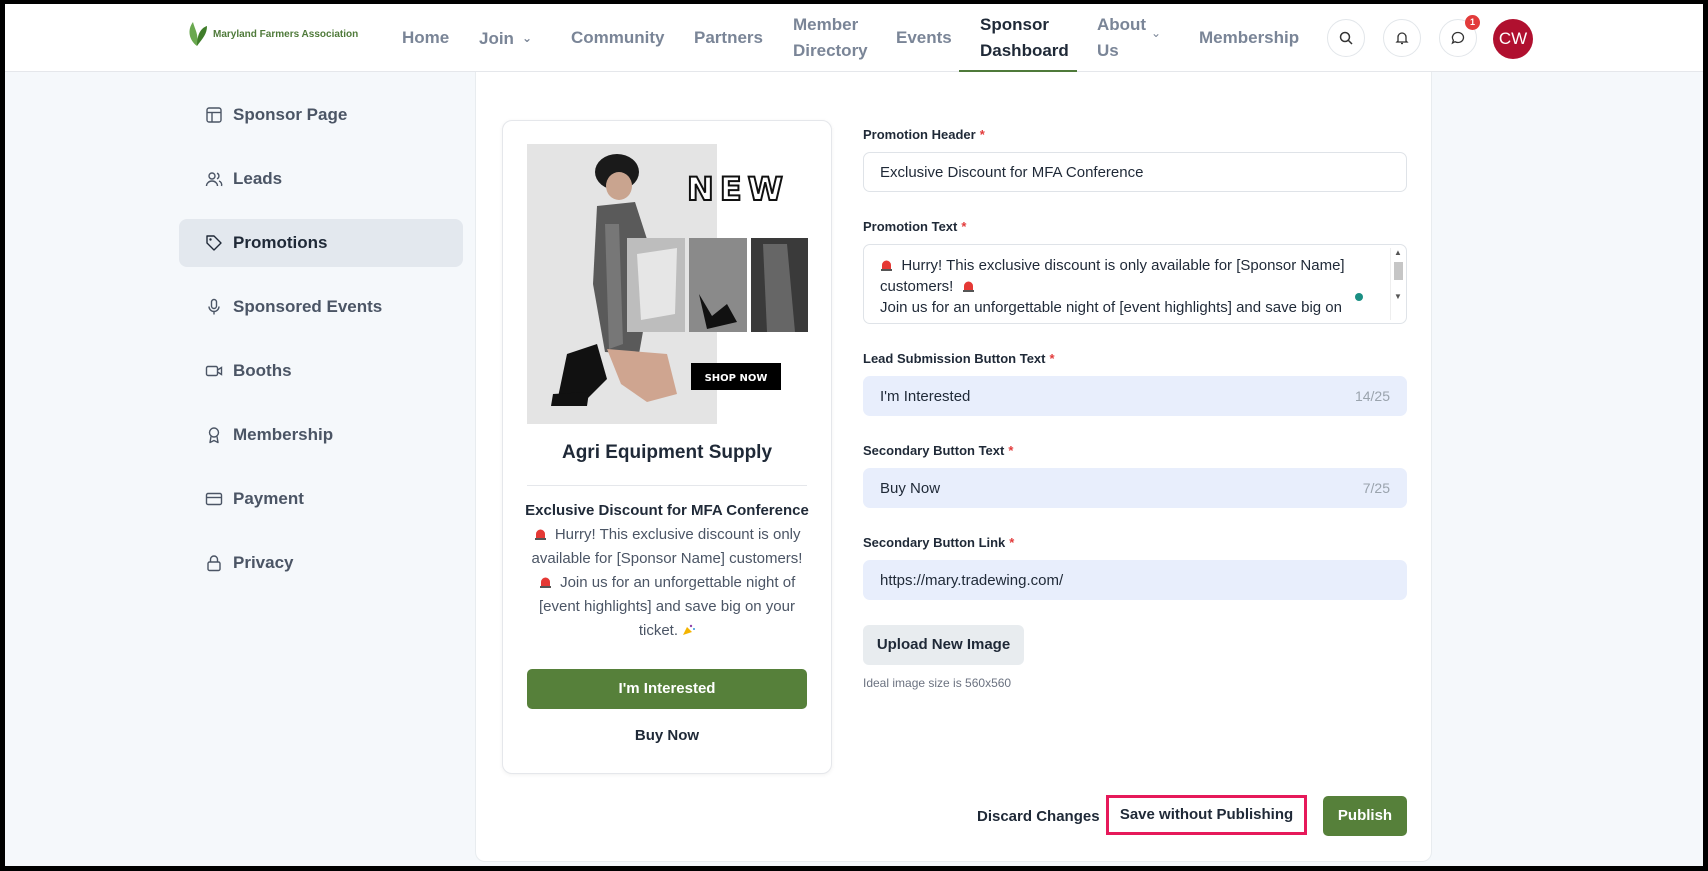 The height and width of the screenshot is (871, 1708). Describe the element at coordinates (667, 735) in the screenshot. I see `preview-buy-now-link: Buy Now` at that location.